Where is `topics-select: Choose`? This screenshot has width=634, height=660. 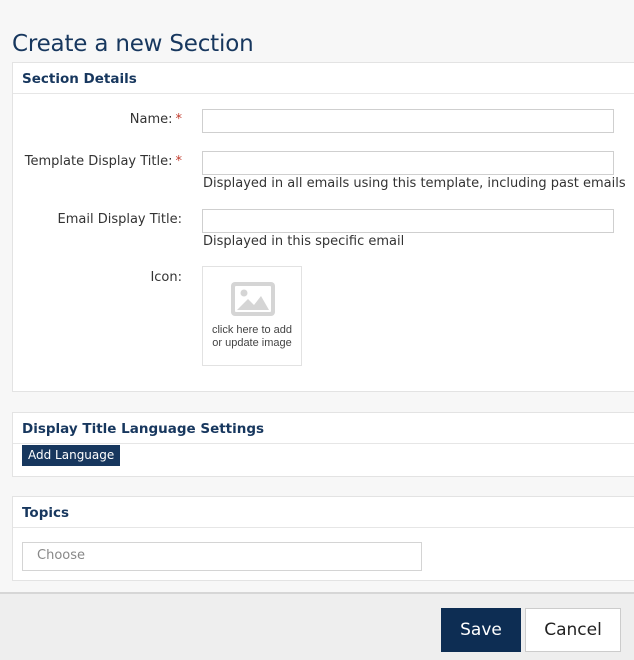
topics-select: Choose is located at coordinates (222, 556).